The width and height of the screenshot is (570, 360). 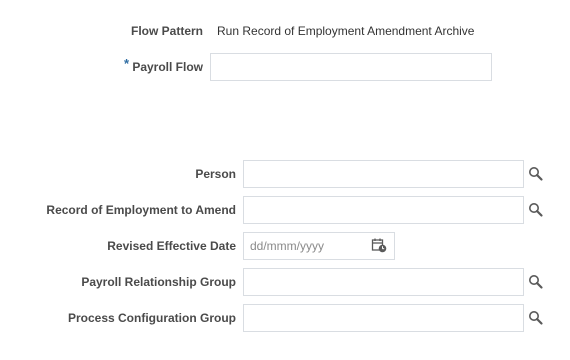 I want to click on payroll-relationship-group-input, so click(x=383, y=282).